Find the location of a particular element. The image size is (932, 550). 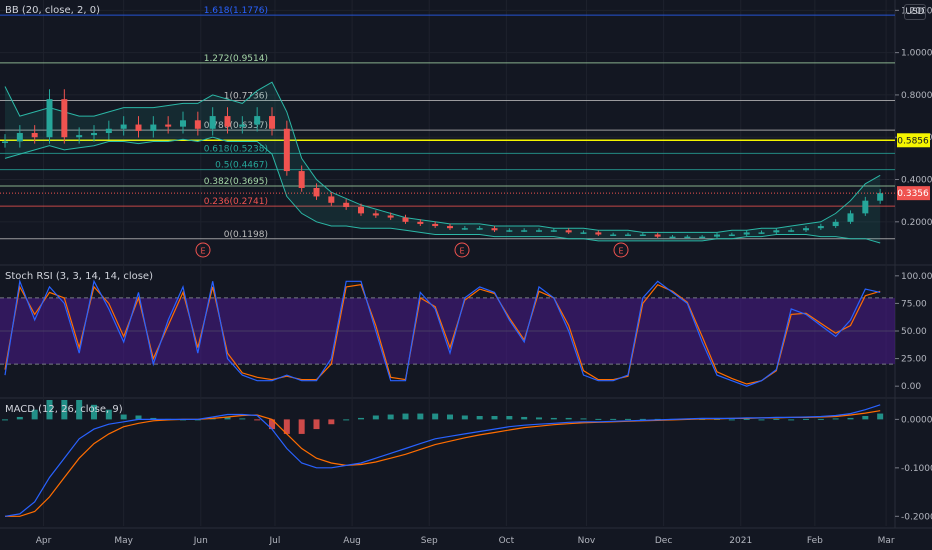

fib-level-label: 0.236(0.2741) is located at coordinates (236, 202).